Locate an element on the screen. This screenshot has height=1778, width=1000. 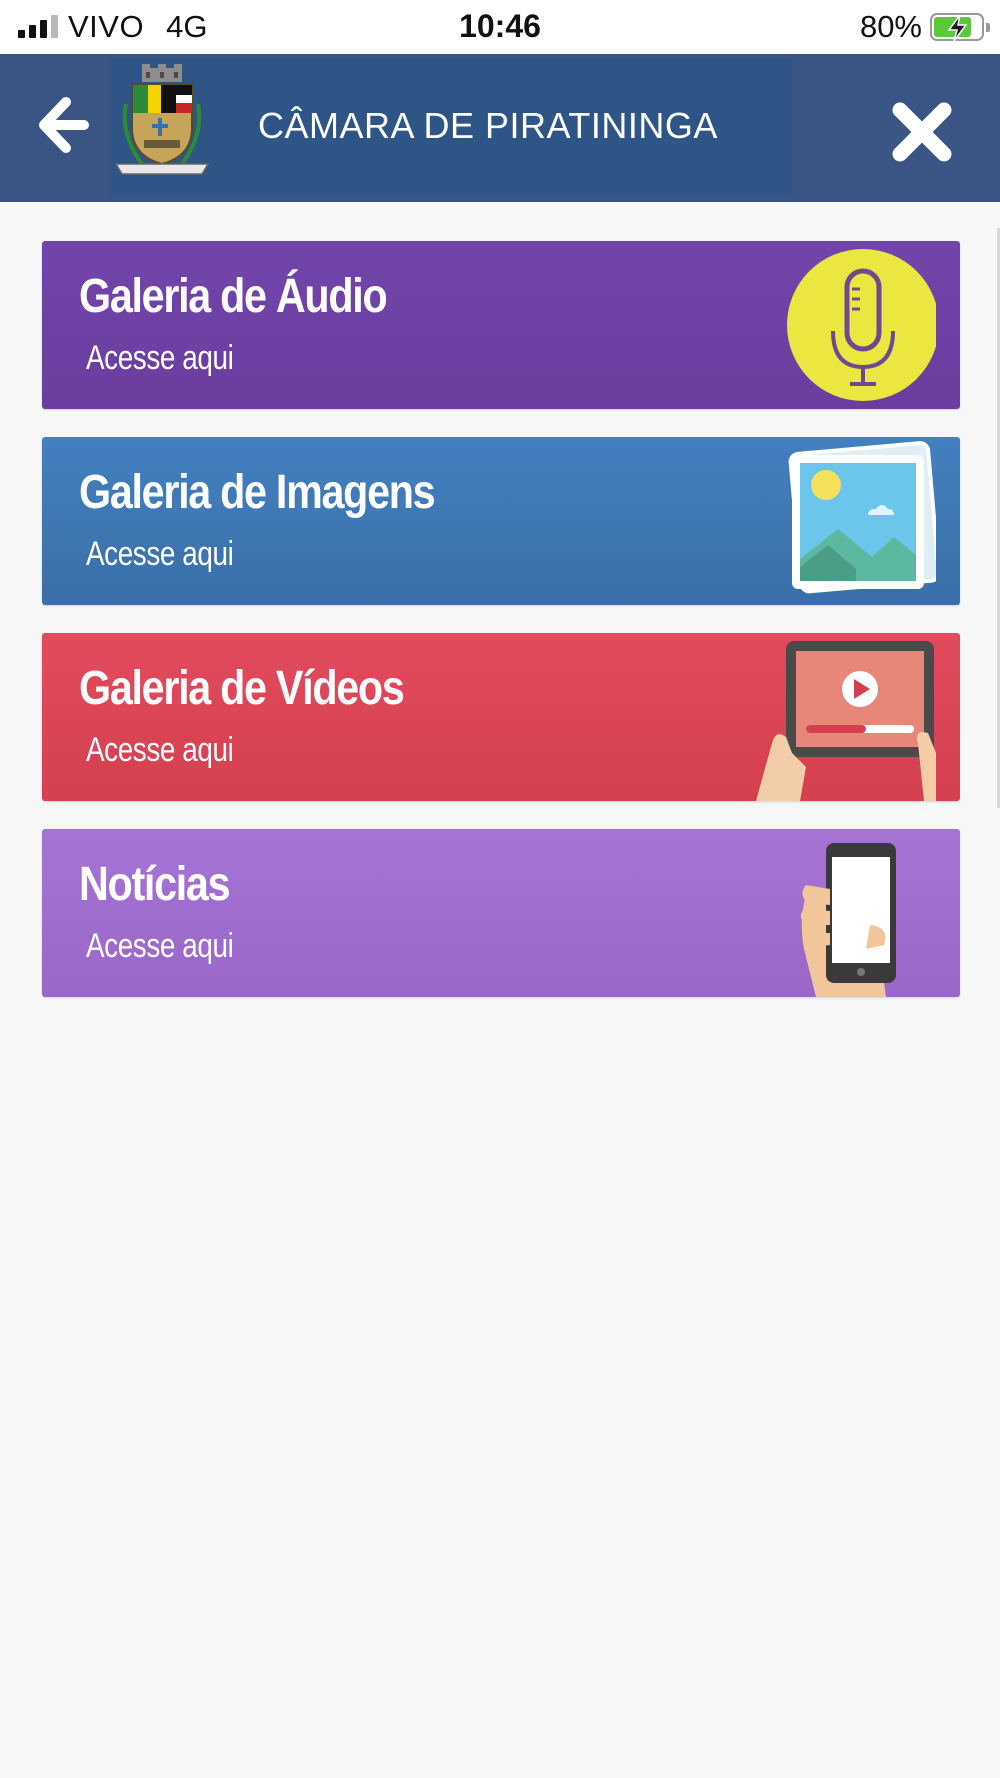
video-gallery-card: Galeria de Vídeos Acesse aqui is located at coordinates (501, 717).